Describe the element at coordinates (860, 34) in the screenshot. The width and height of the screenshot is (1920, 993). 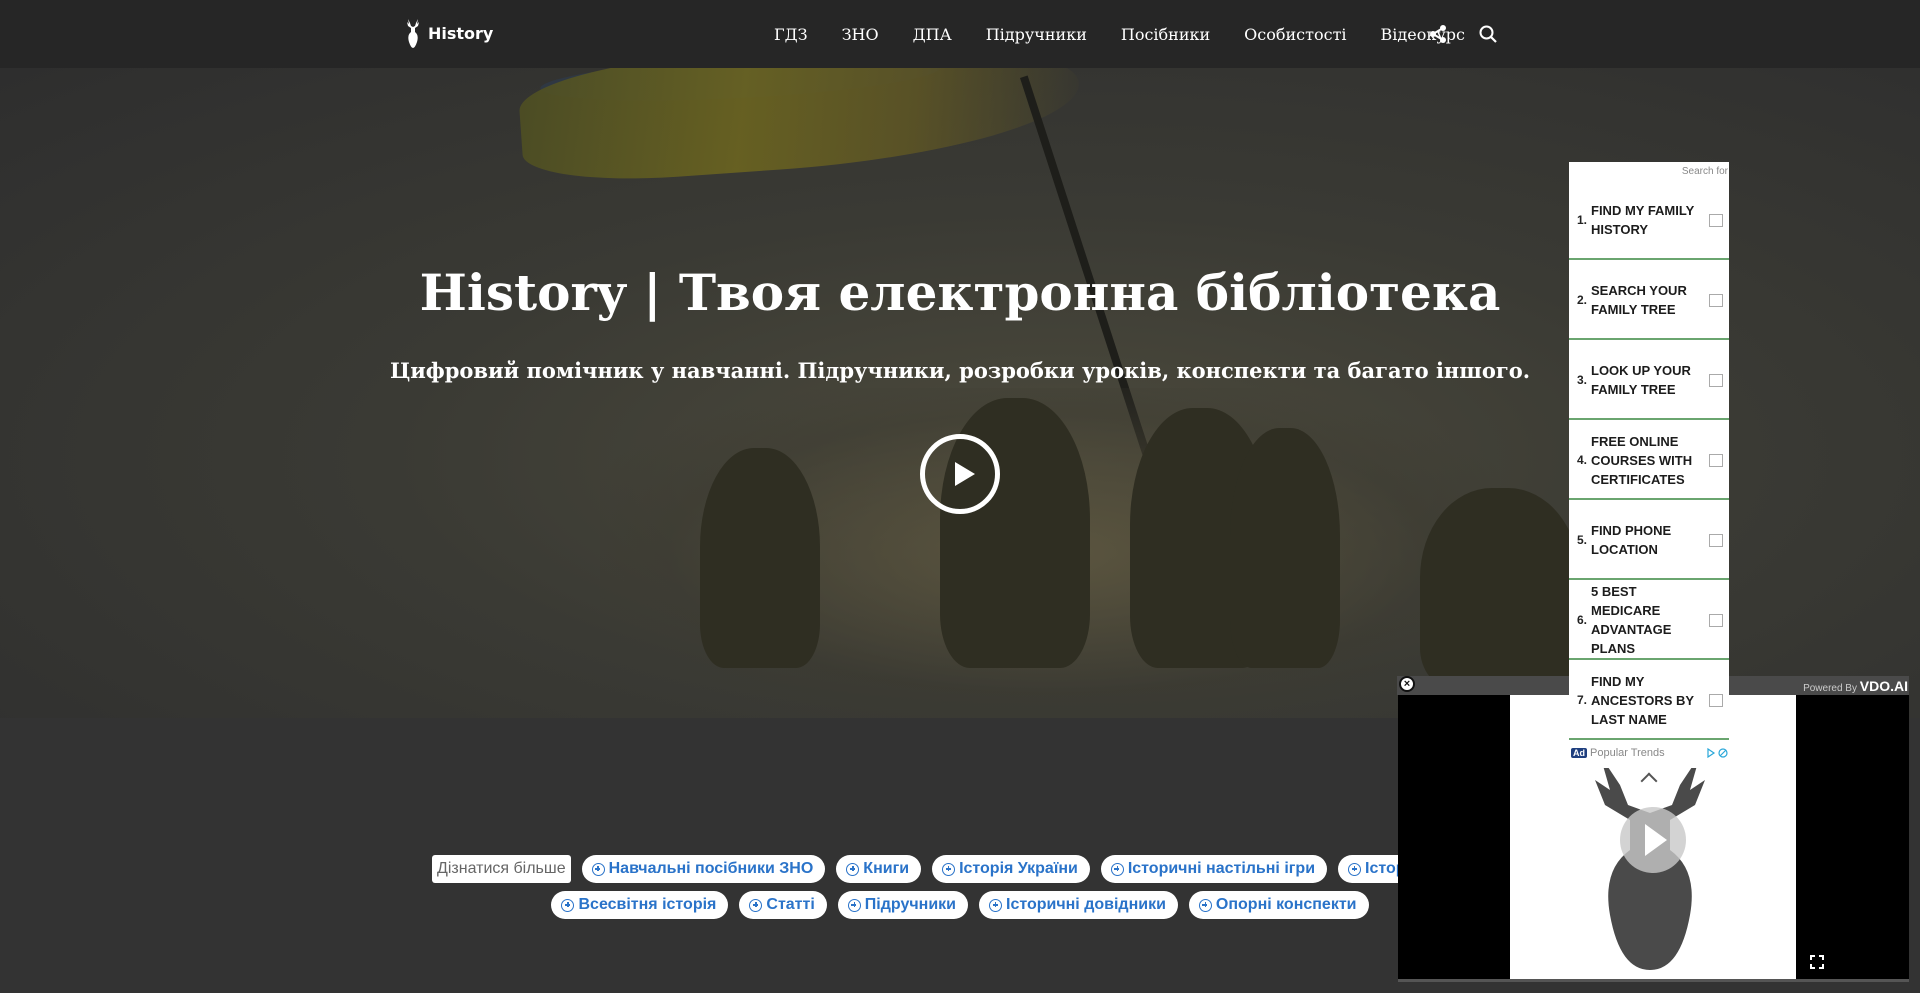
I see `nav-zno: ЗНО` at that location.